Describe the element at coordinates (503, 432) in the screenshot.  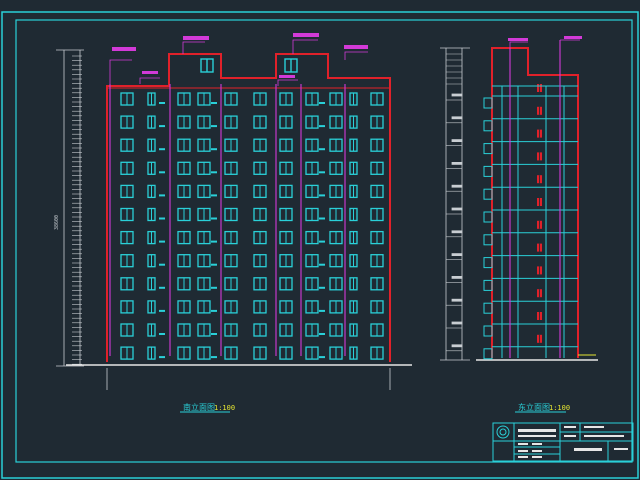
I see `company-logo` at that location.